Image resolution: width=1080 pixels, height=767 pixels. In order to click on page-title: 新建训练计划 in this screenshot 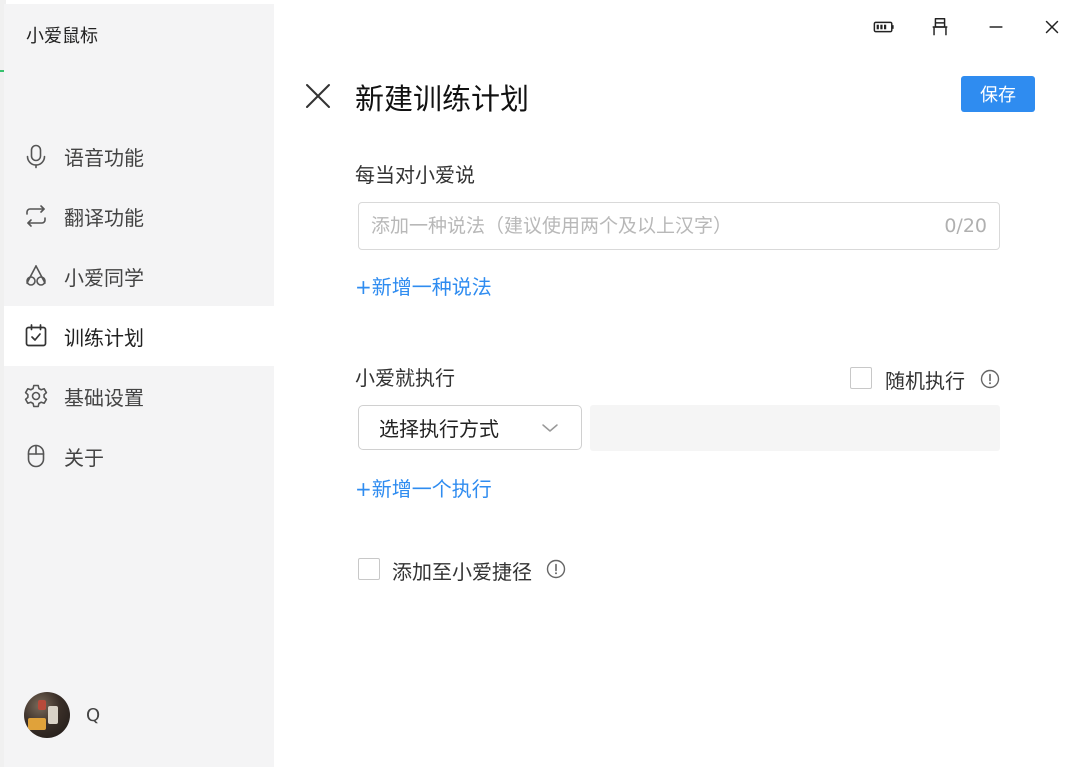, I will do `click(442, 99)`.